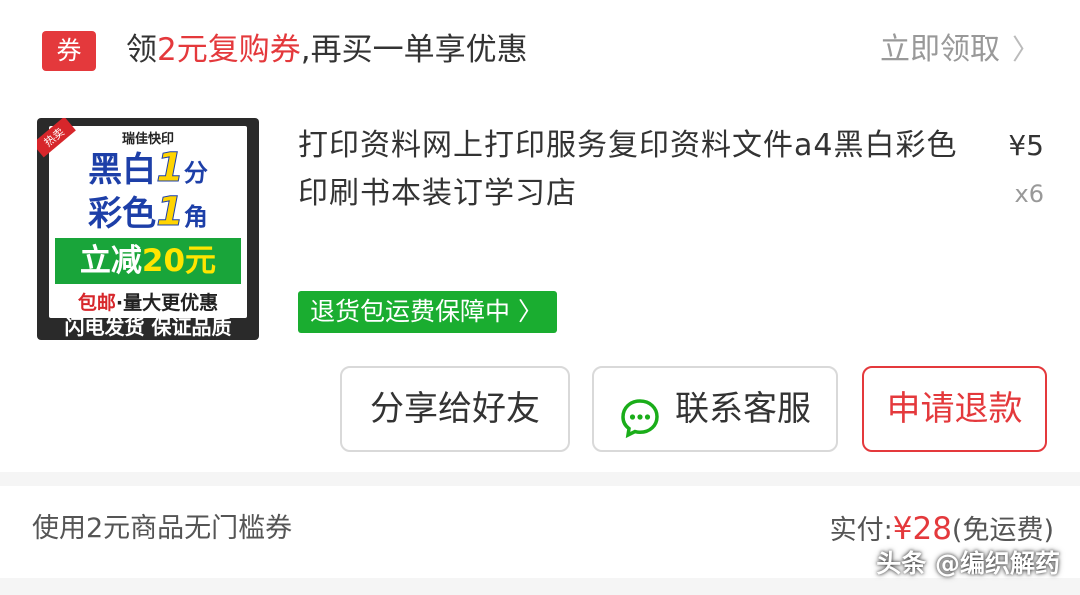  I want to click on claim-coupon-link: 立即领取〉, so click(960, 50).